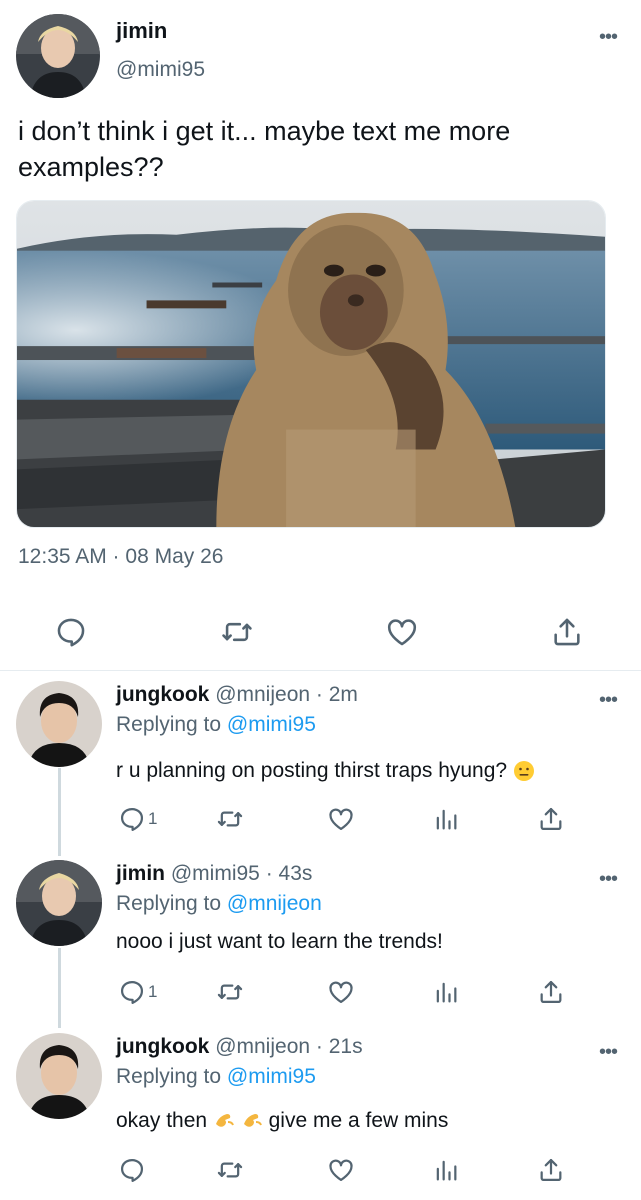 This screenshot has height=1200, width=641. Describe the element at coordinates (358, 1120) in the screenshot. I see `reply-text-after: give me a few mins` at that location.